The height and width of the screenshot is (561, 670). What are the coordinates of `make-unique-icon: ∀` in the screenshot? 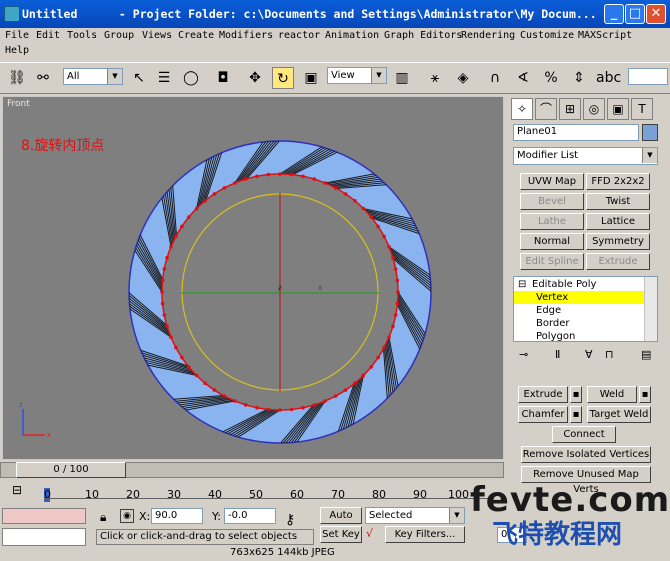 It's located at (589, 354).